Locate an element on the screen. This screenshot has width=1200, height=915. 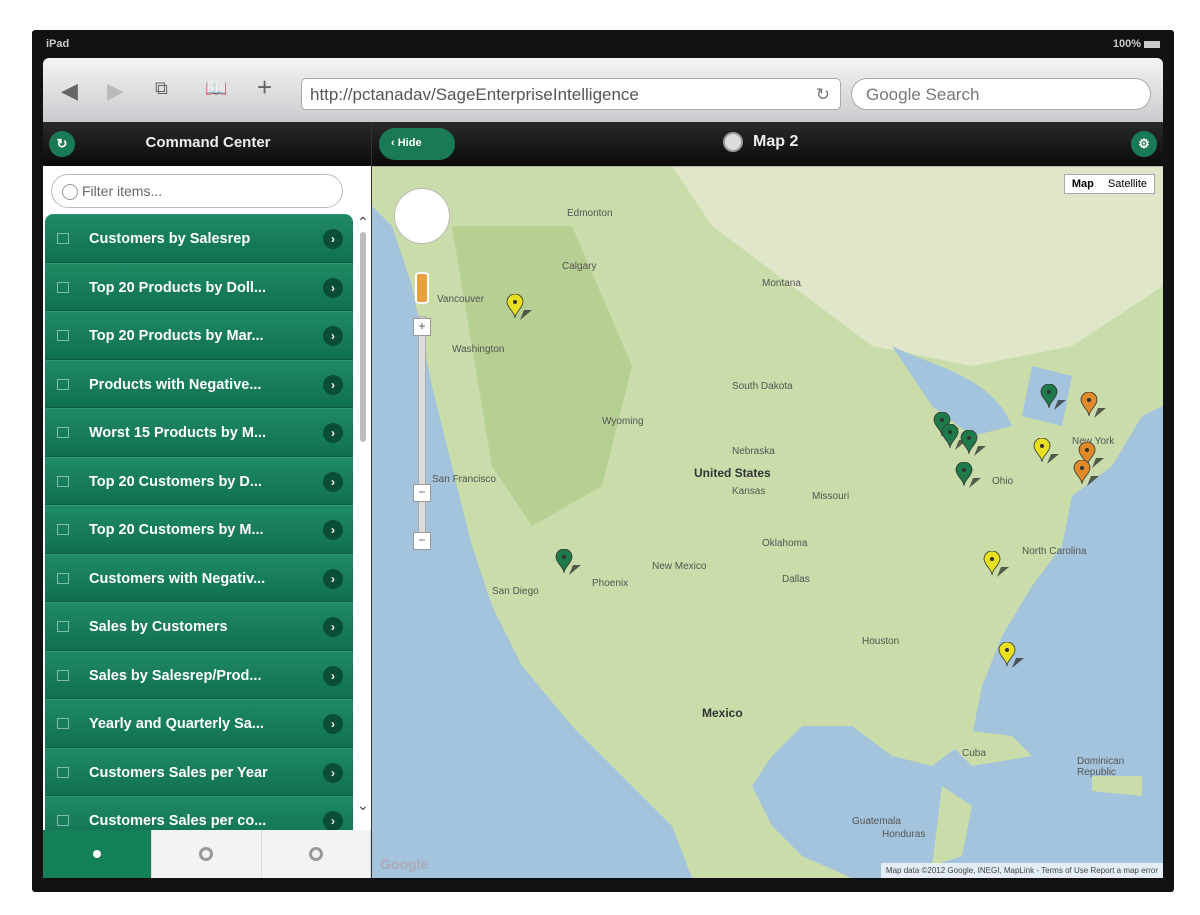
map-label: San Diego is located at coordinates (515, 591).